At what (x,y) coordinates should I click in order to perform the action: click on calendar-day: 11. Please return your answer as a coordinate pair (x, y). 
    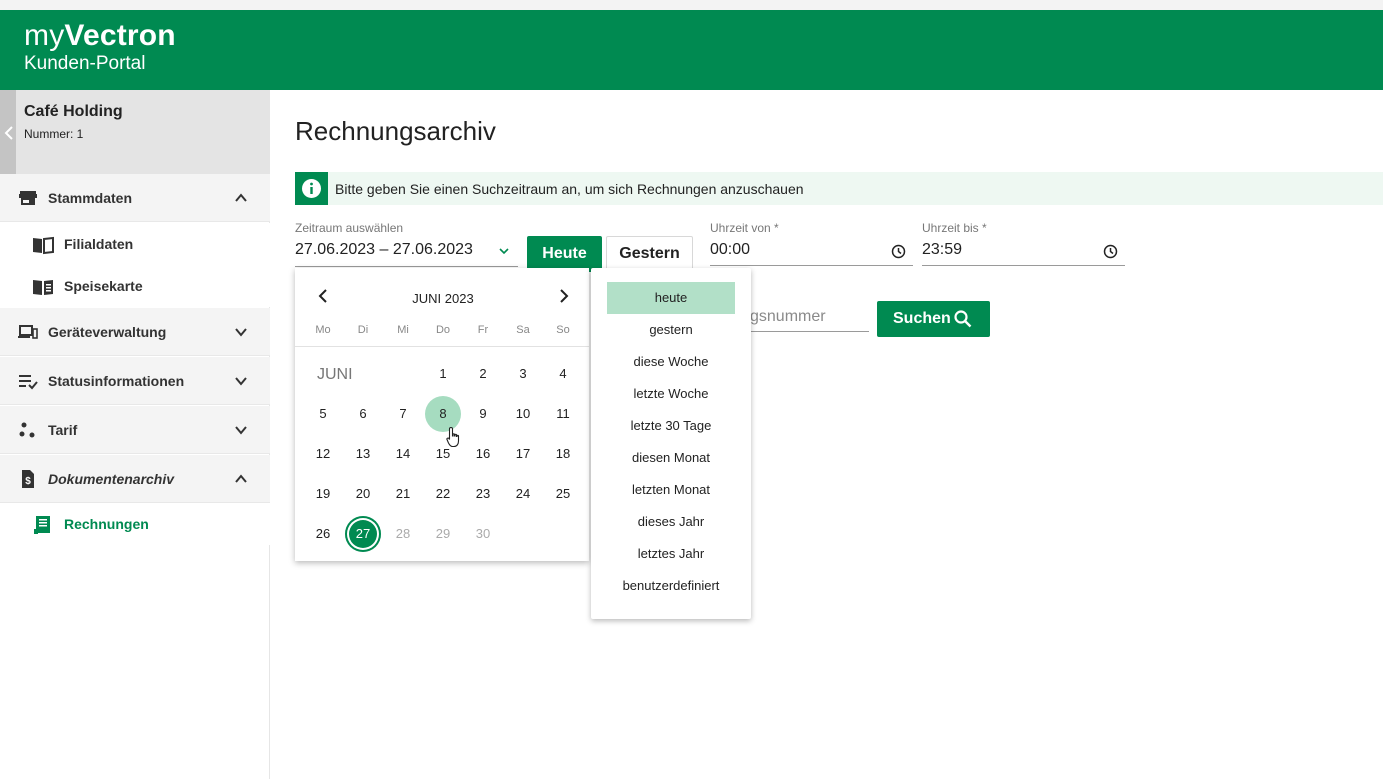
    Looking at the image, I should click on (563, 414).